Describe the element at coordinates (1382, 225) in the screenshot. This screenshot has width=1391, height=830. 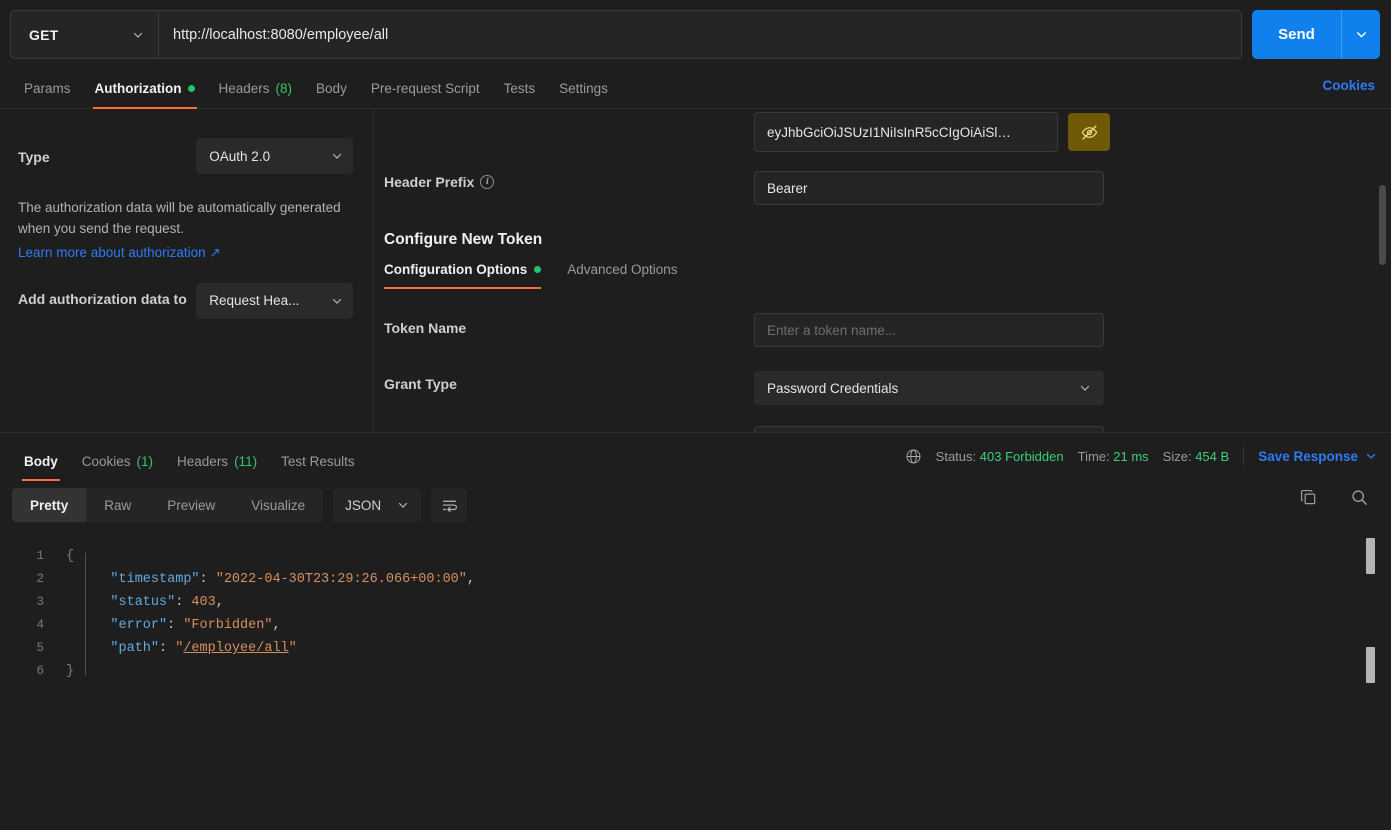
I see `auth-panel-scrollbar` at that location.